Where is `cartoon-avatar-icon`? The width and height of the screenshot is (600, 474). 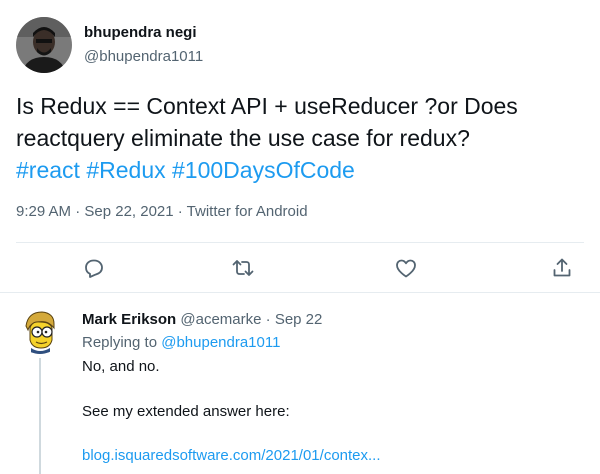 cartoon-avatar-icon is located at coordinates (40, 330).